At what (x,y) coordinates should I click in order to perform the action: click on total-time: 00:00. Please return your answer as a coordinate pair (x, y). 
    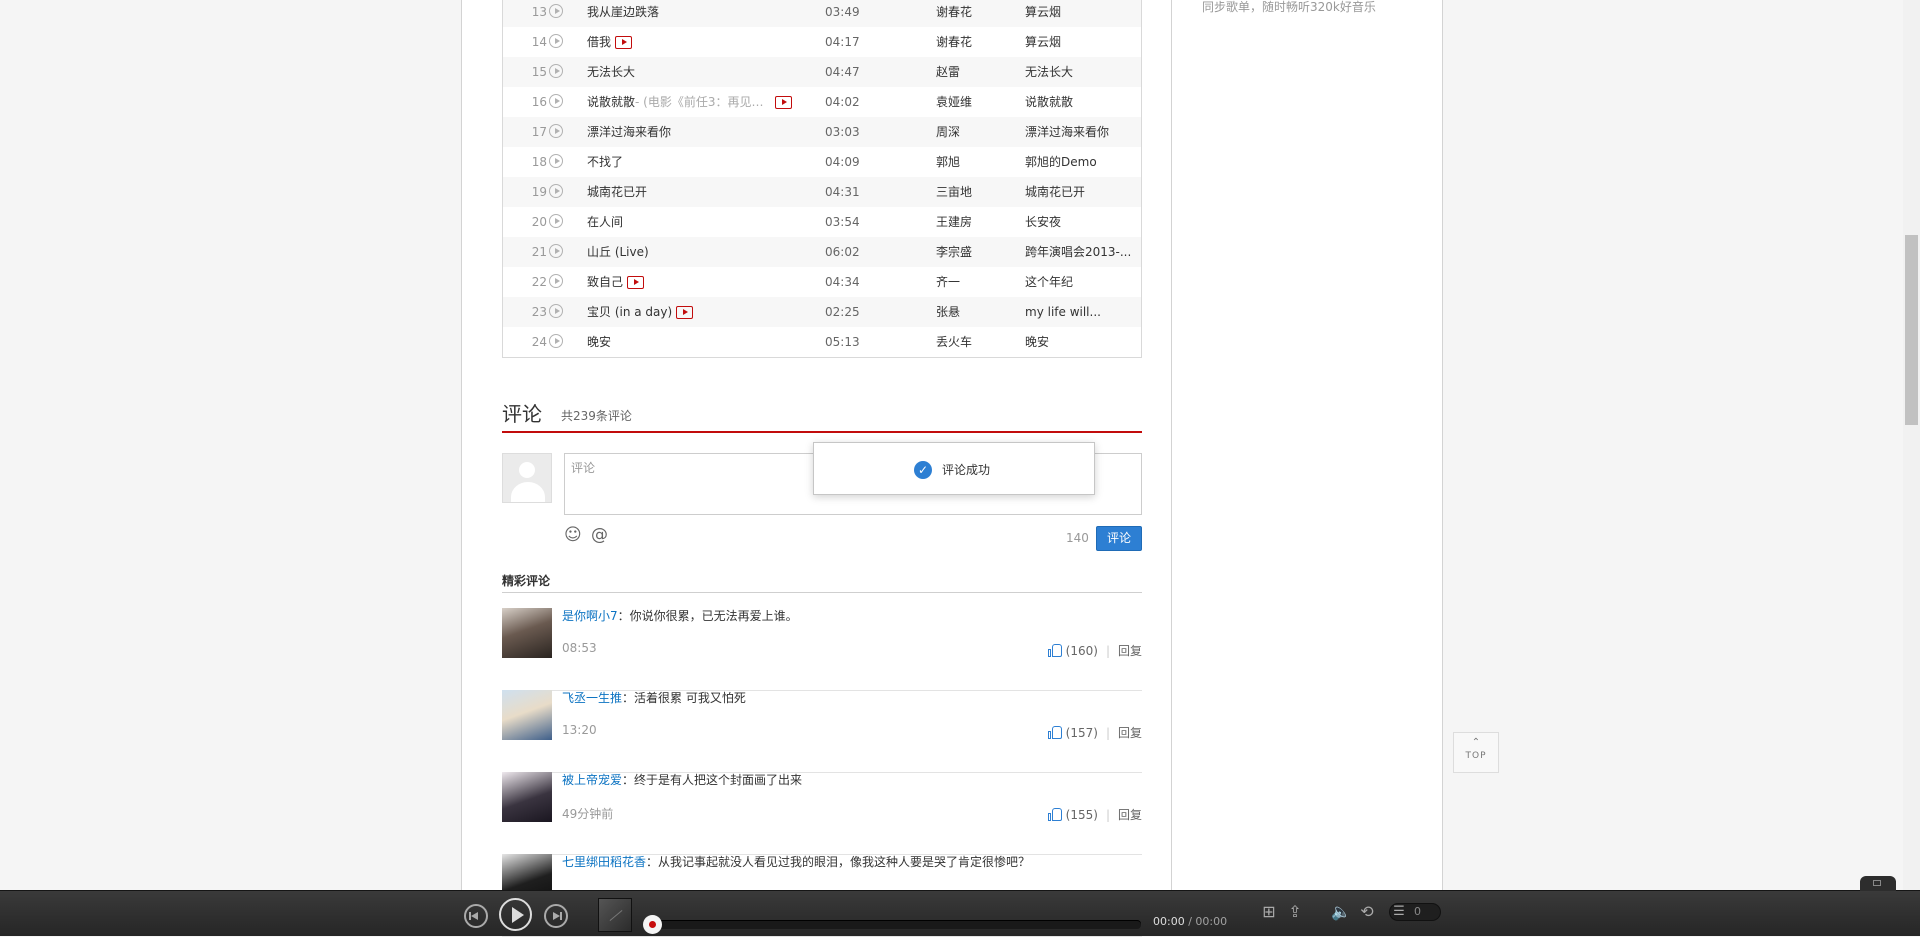
    Looking at the image, I should click on (1211, 921).